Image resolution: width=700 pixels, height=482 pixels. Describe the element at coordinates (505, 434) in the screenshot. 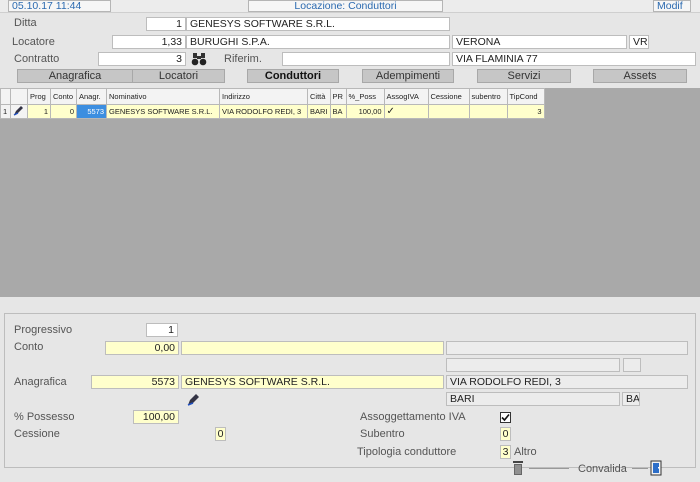

I see `subentro-field: 0` at that location.